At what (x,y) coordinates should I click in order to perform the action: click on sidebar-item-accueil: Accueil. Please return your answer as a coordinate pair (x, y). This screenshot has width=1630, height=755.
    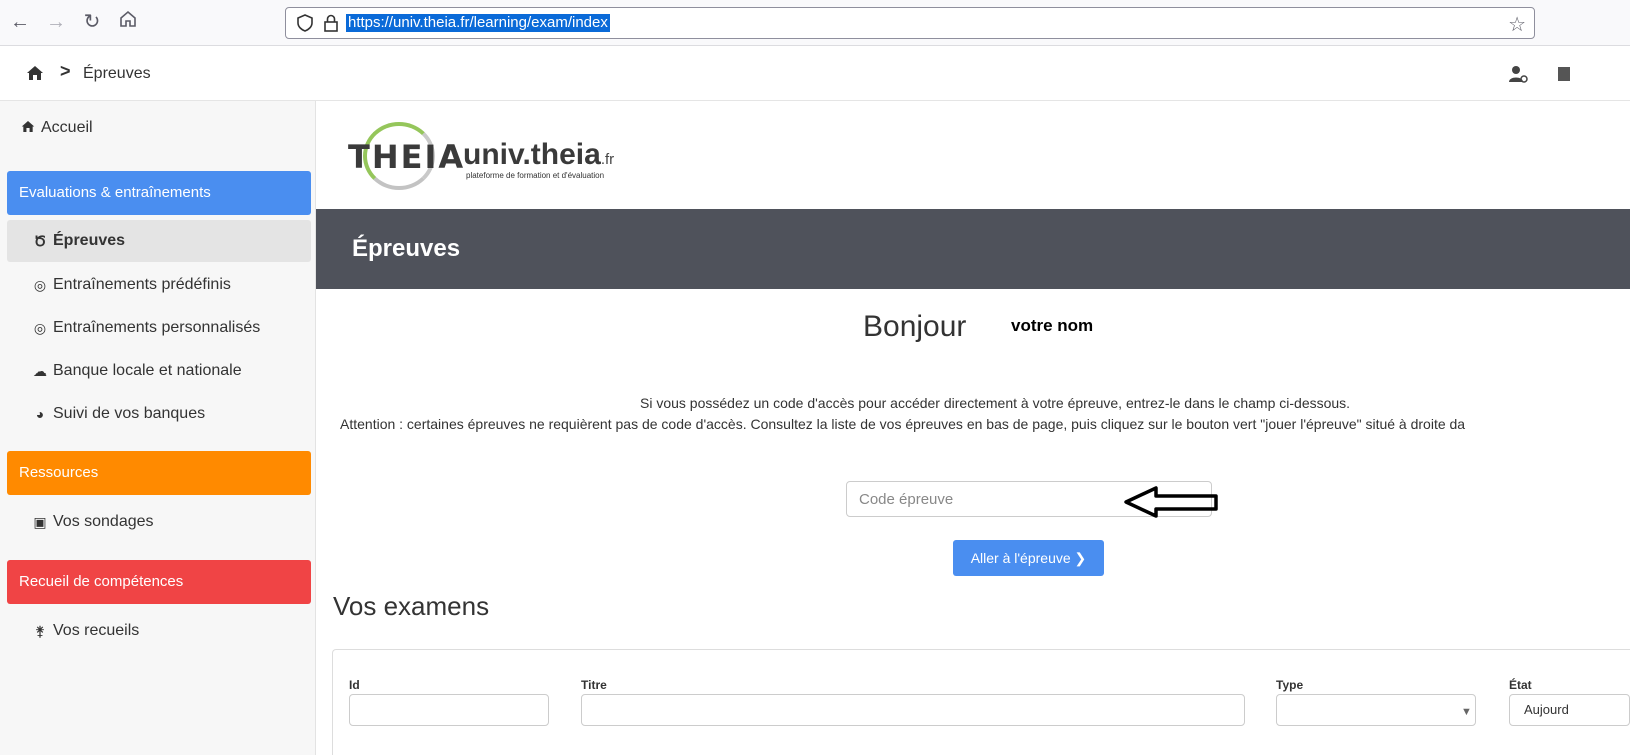
    Looking at the image, I should click on (160, 128).